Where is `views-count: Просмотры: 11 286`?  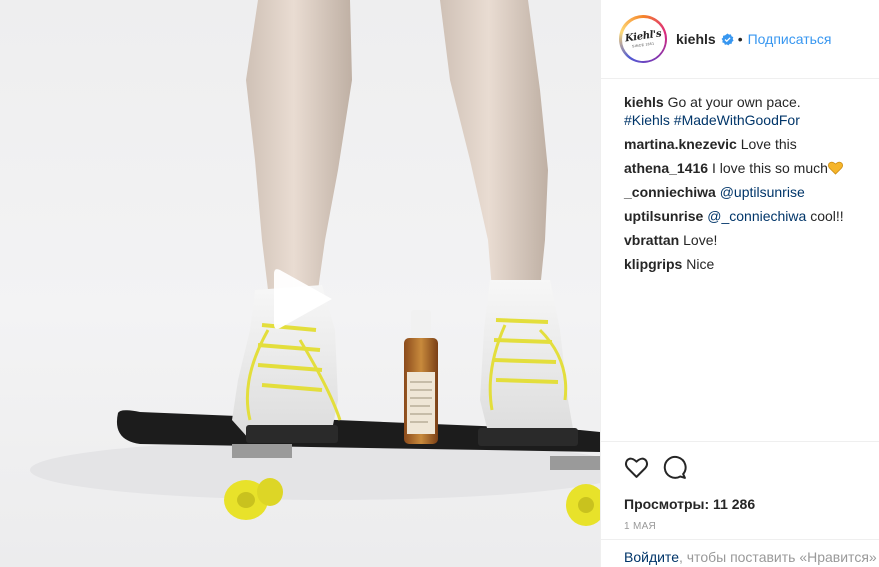 views-count: Просмотры: 11 286 is located at coordinates (751, 504).